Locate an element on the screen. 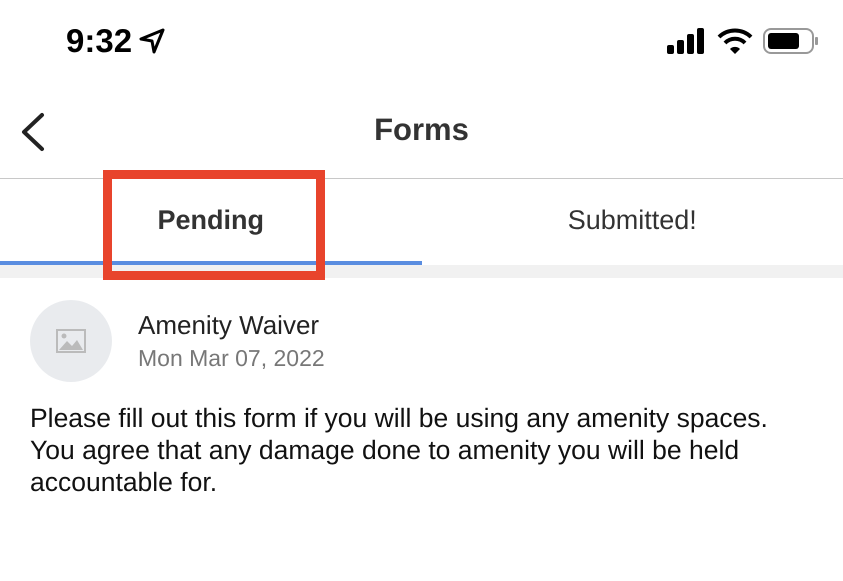 Image resolution: width=843 pixels, height=581 pixels. tab: Submitted! is located at coordinates (632, 222).